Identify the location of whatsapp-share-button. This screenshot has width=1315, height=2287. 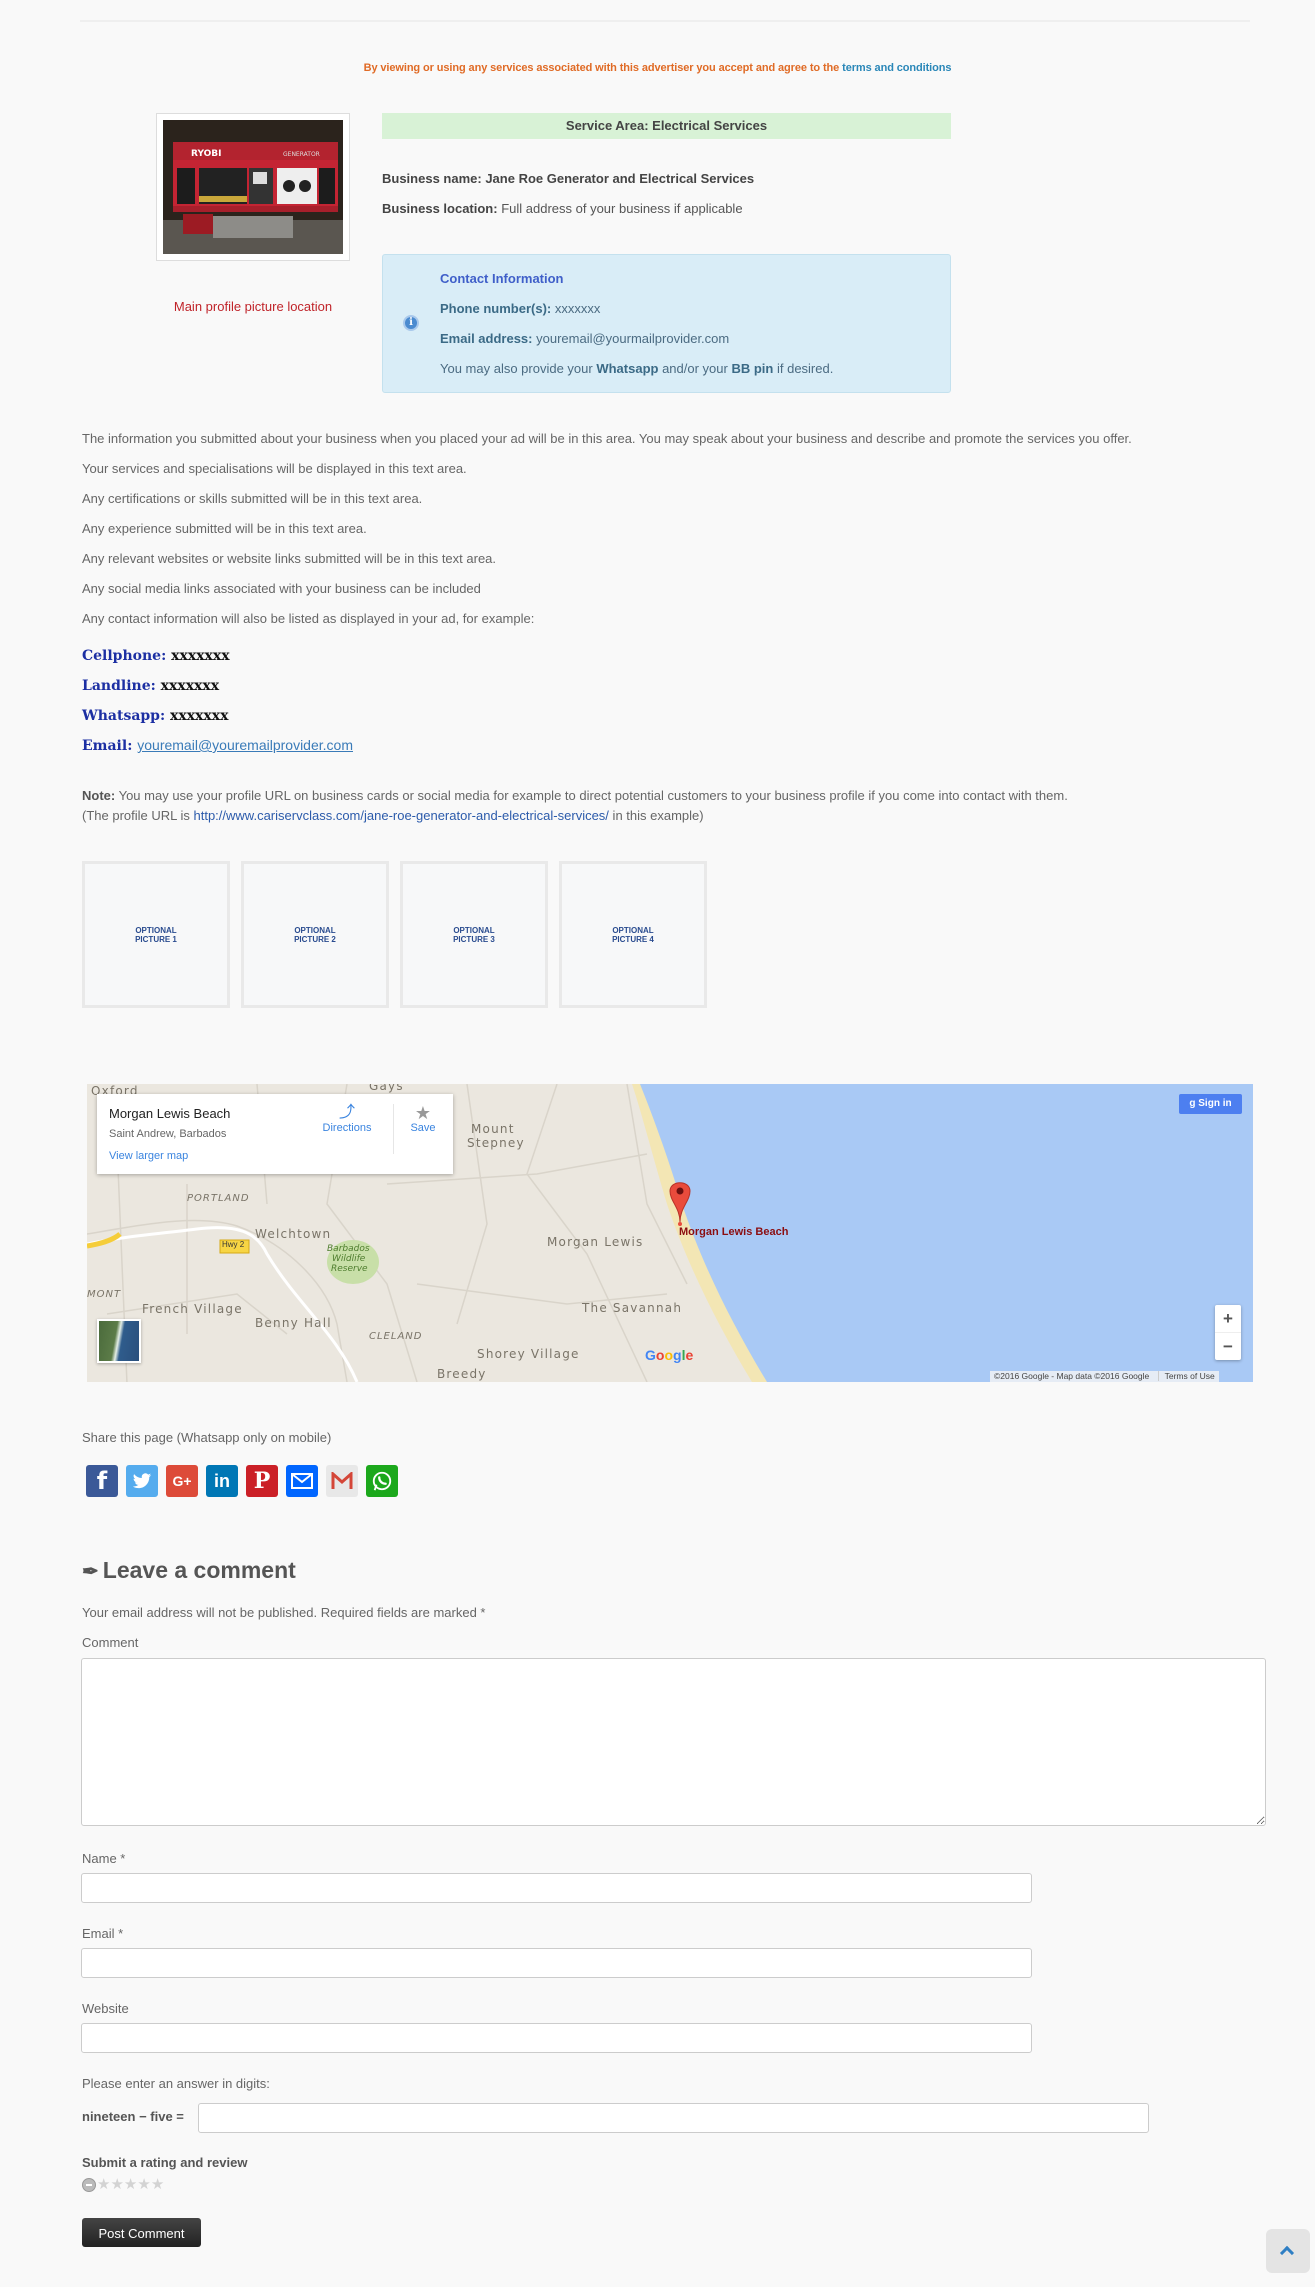
(382, 1481).